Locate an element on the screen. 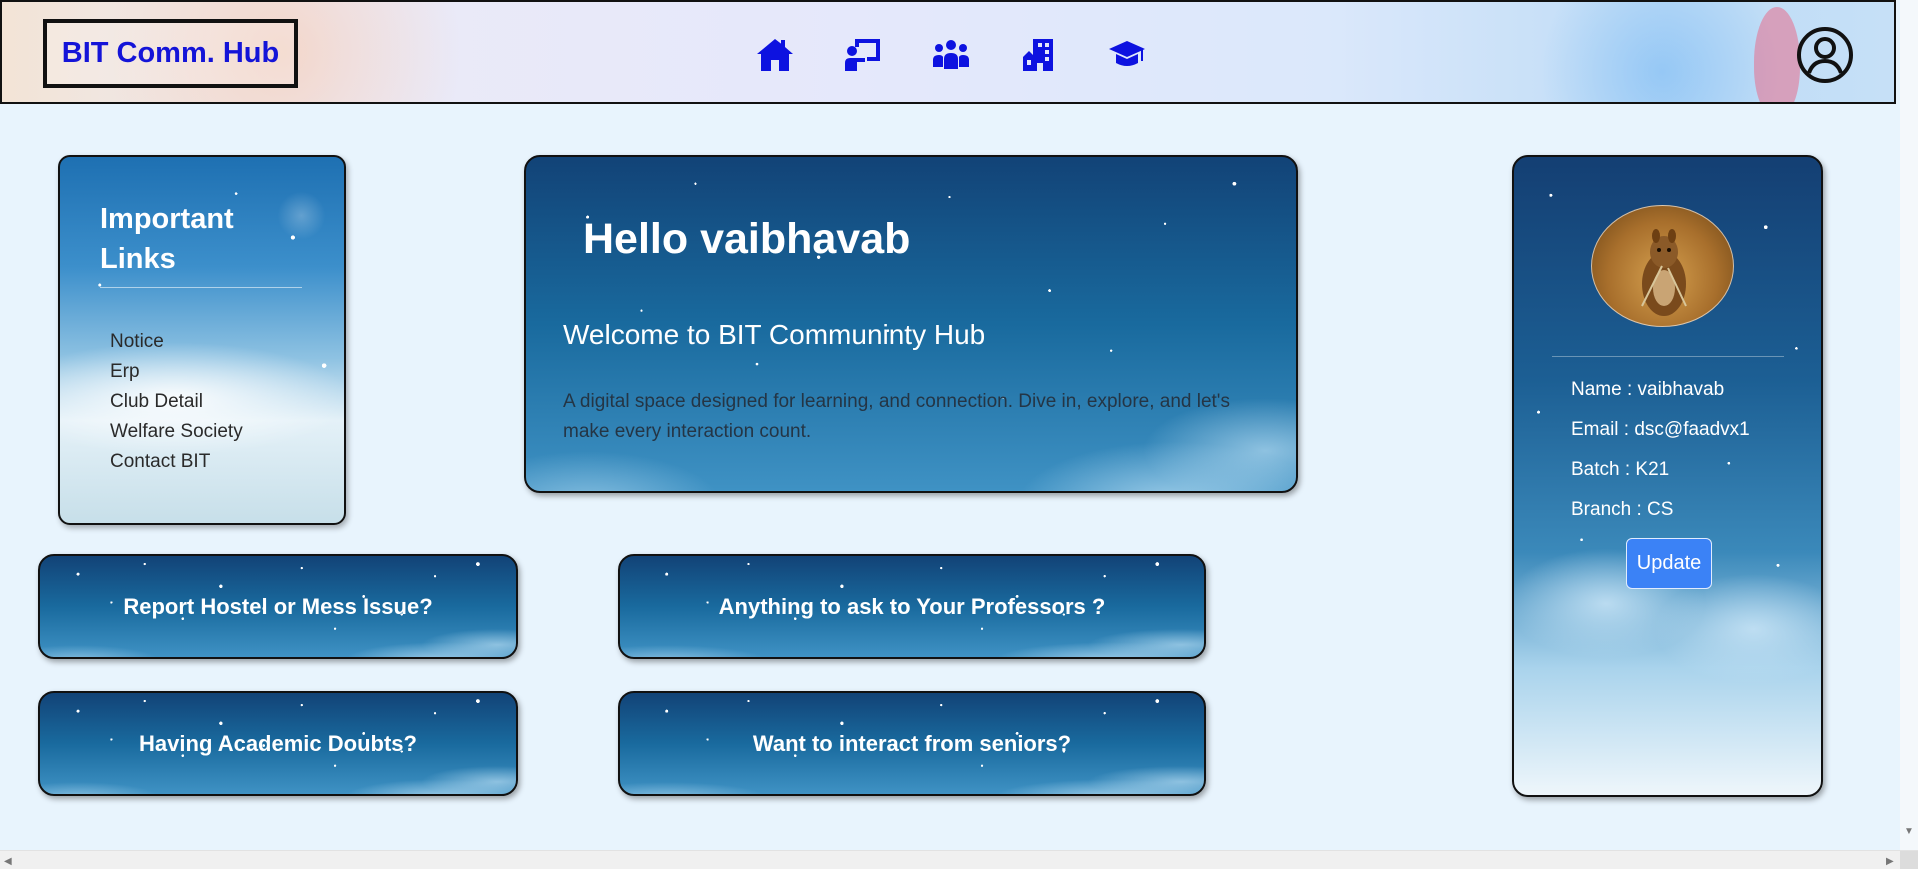  action-label: Having Academic Doubts? is located at coordinates (278, 743).